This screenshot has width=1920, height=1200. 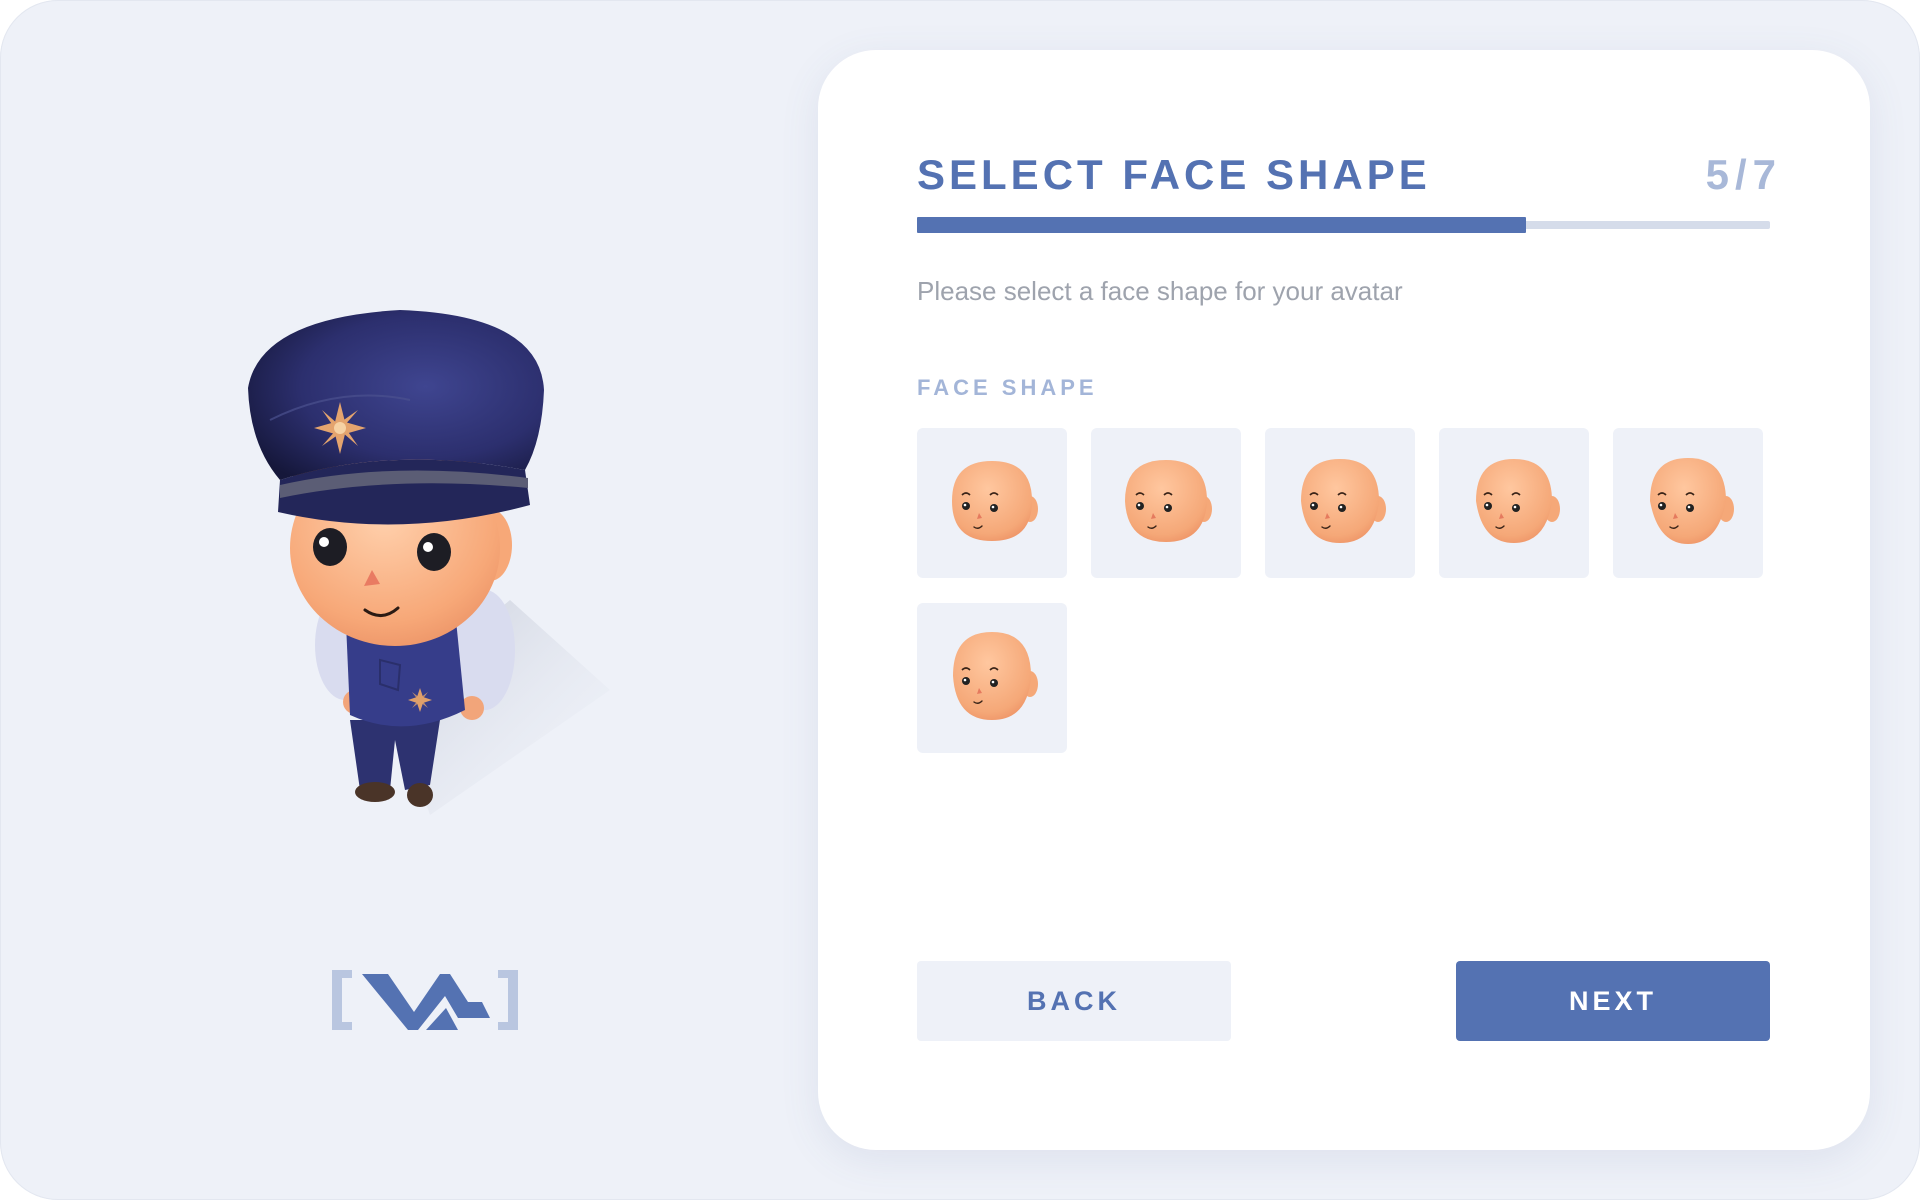 What do you see at coordinates (1357, 593) in the screenshot?
I see `face-shape-grid` at bounding box center [1357, 593].